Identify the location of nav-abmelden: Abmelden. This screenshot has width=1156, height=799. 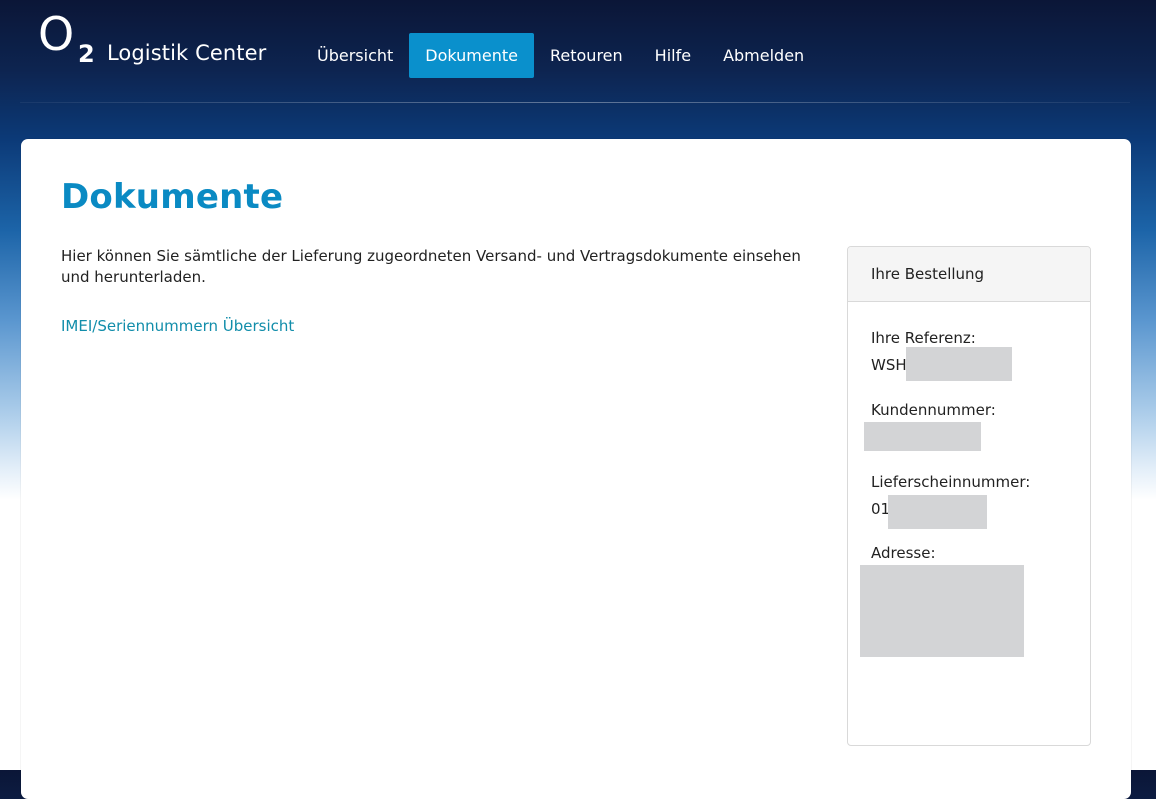
(763, 55).